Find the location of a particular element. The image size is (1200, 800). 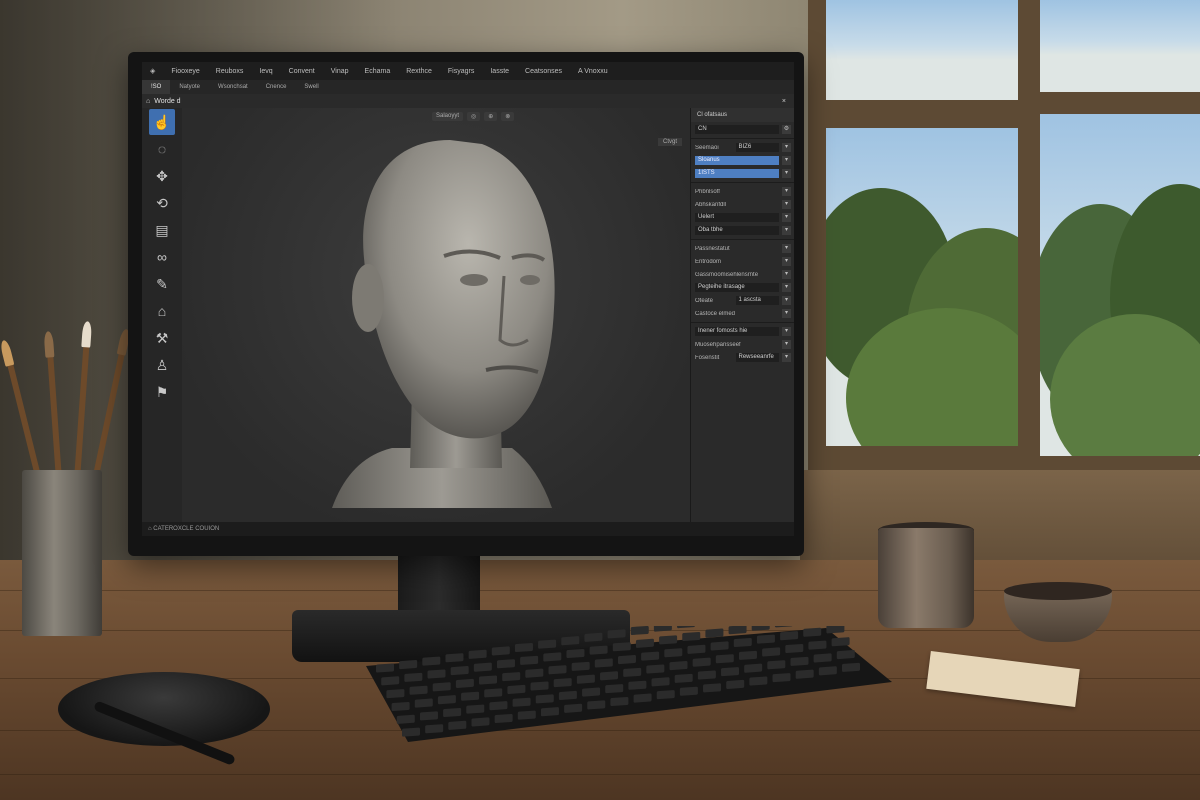

panel-row-field: Inener fomosts hie is located at coordinates (737, 331).